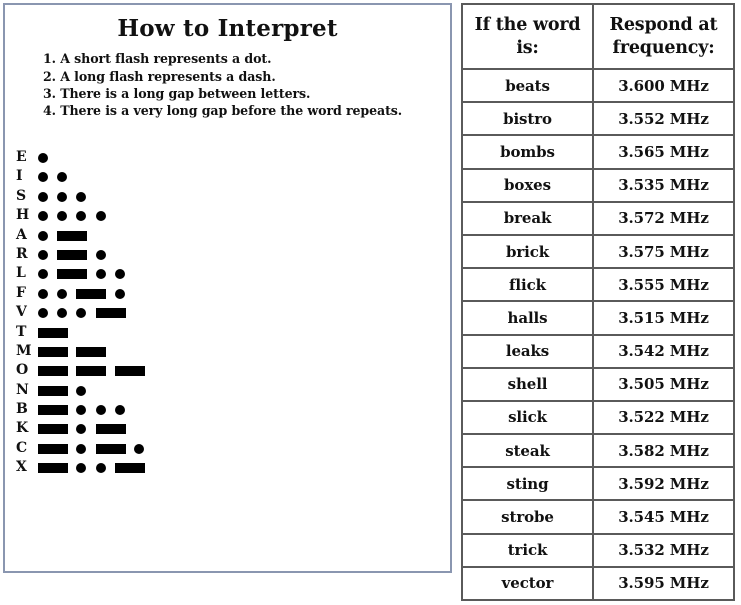 The image size is (741, 605). Describe the element at coordinates (22, 447) in the screenshot. I see `morse-letter-label: C` at that location.